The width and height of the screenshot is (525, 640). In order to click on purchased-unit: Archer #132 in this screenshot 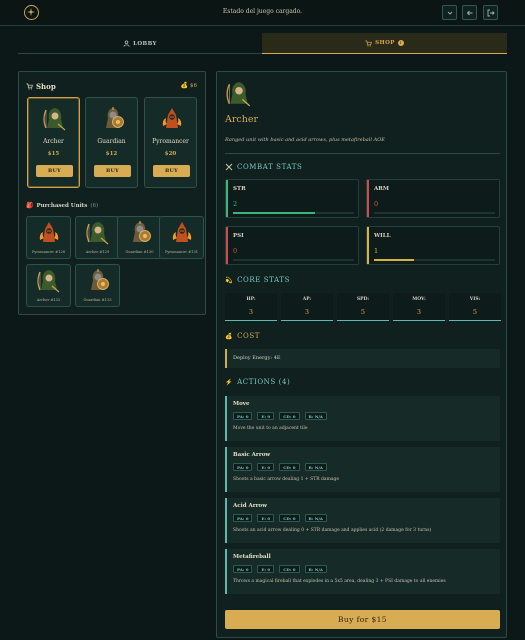, I will do `click(48, 285)`.